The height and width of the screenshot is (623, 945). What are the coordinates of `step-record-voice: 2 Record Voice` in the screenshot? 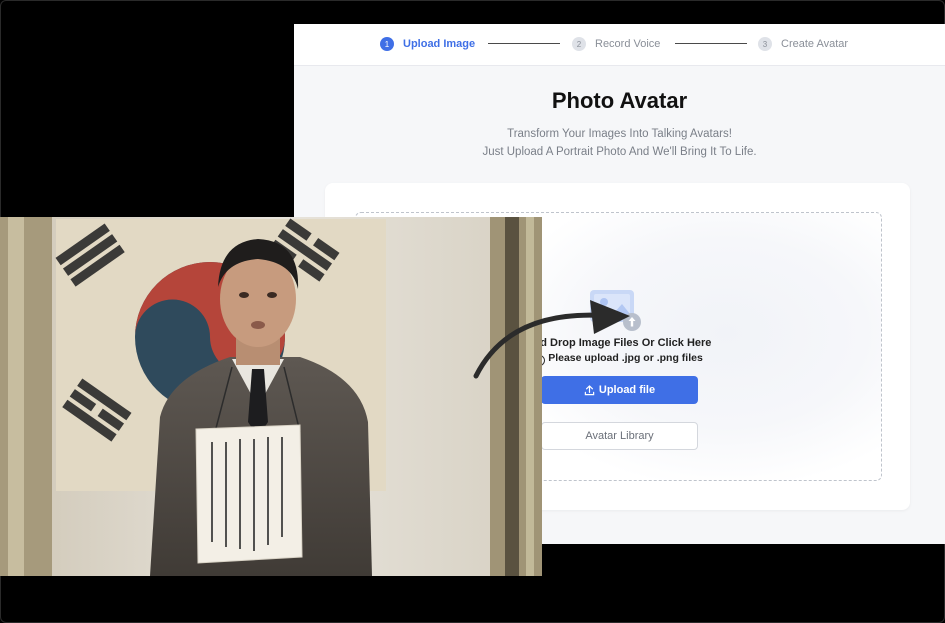 It's located at (616, 44).